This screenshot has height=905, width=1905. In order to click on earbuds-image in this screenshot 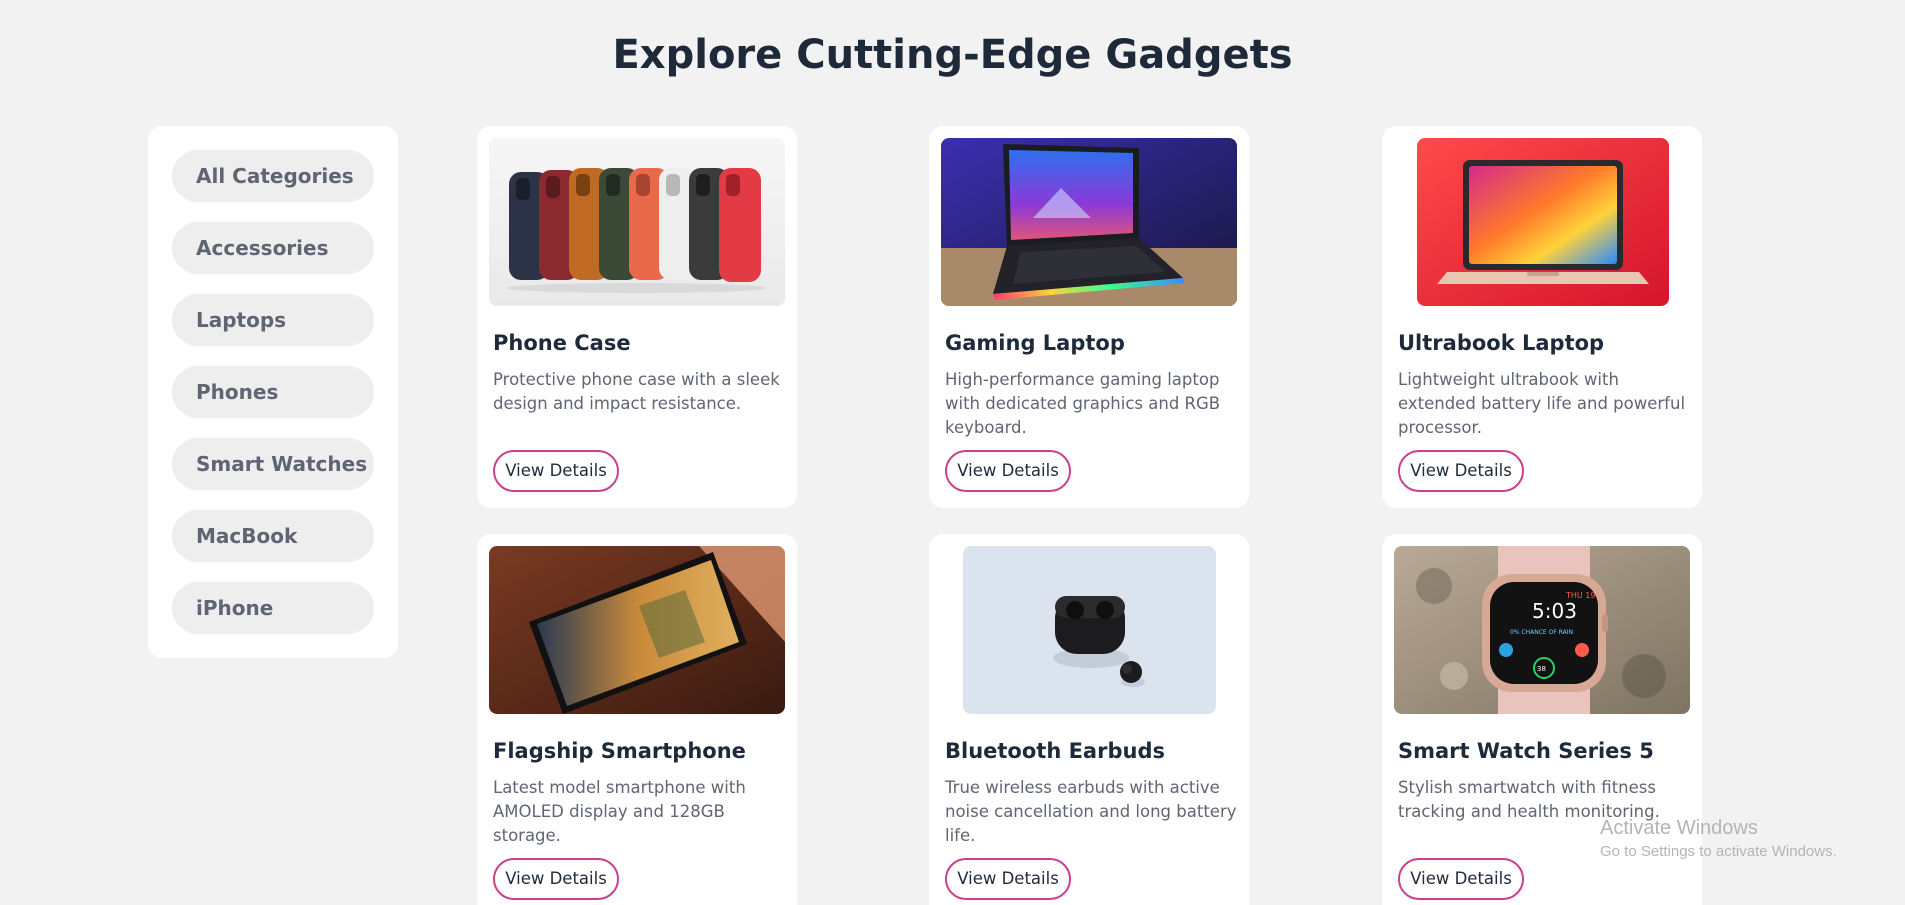, I will do `click(1089, 630)`.